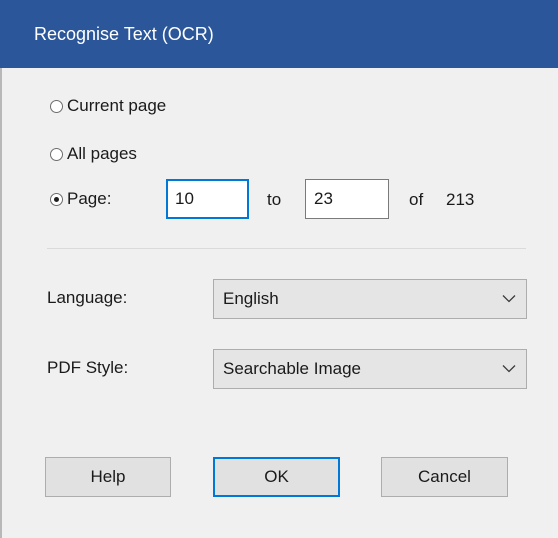  What do you see at coordinates (274, 199) in the screenshot?
I see `to-label: to` at bounding box center [274, 199].